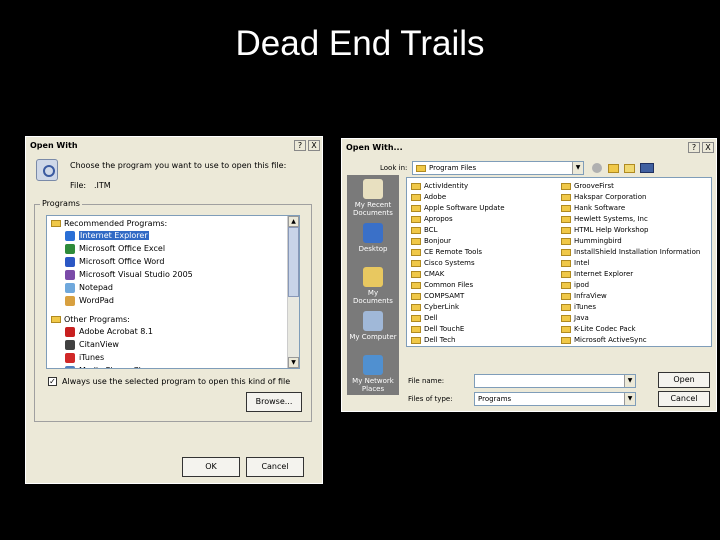 This screenshot has width=720, height=540. I want to click on always-use-checkbox: ✓, so click(52, 381).